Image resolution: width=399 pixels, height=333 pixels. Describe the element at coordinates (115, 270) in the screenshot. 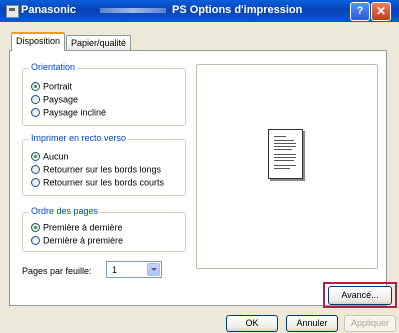

I see `pages-per-sheet-value: 1` at that location.